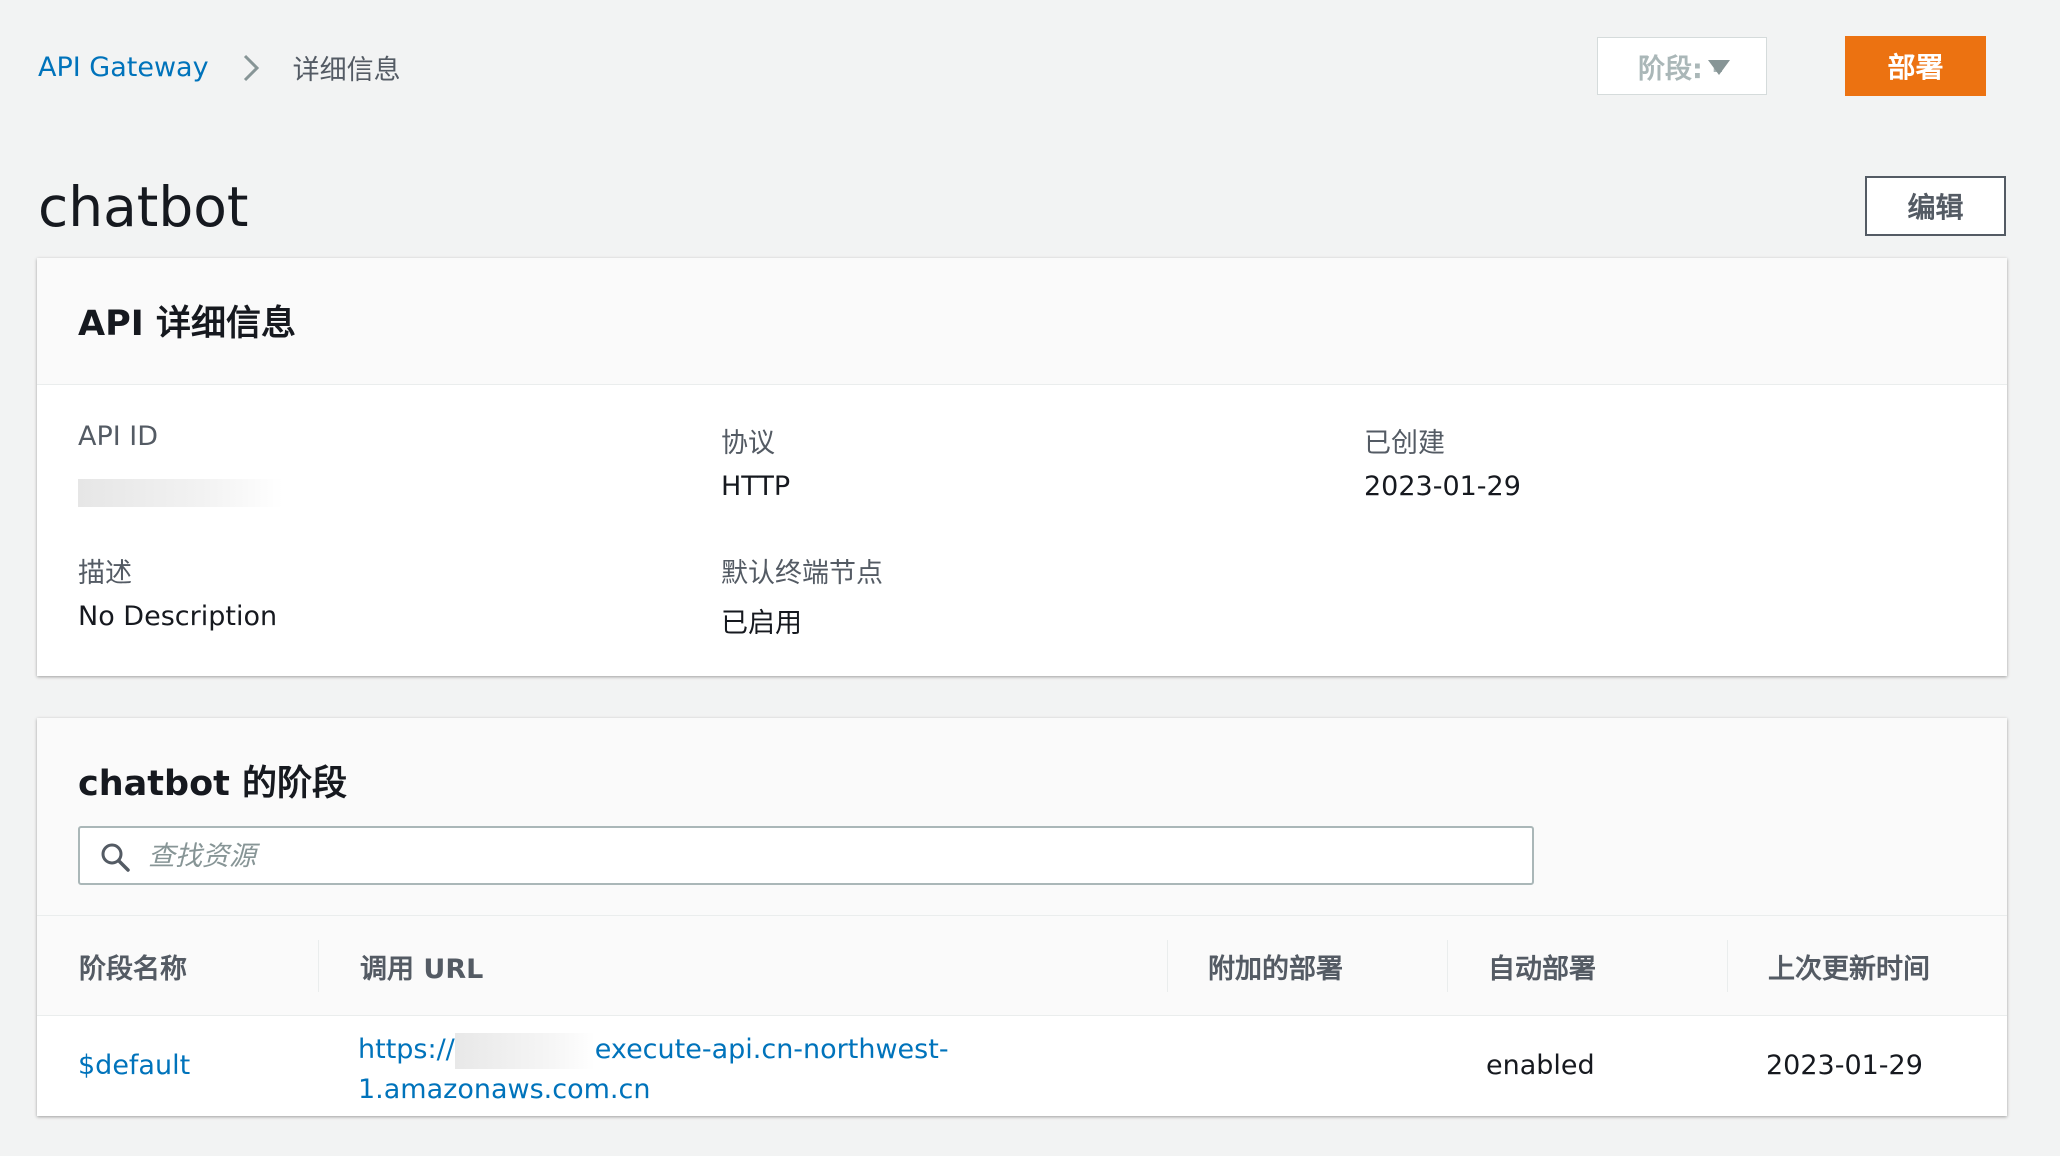 The width and height of the screenshot is (2060, 1156). I want to click on invoke-url-line2: 1.amazonaws.com.cn, so click(504, 1089).